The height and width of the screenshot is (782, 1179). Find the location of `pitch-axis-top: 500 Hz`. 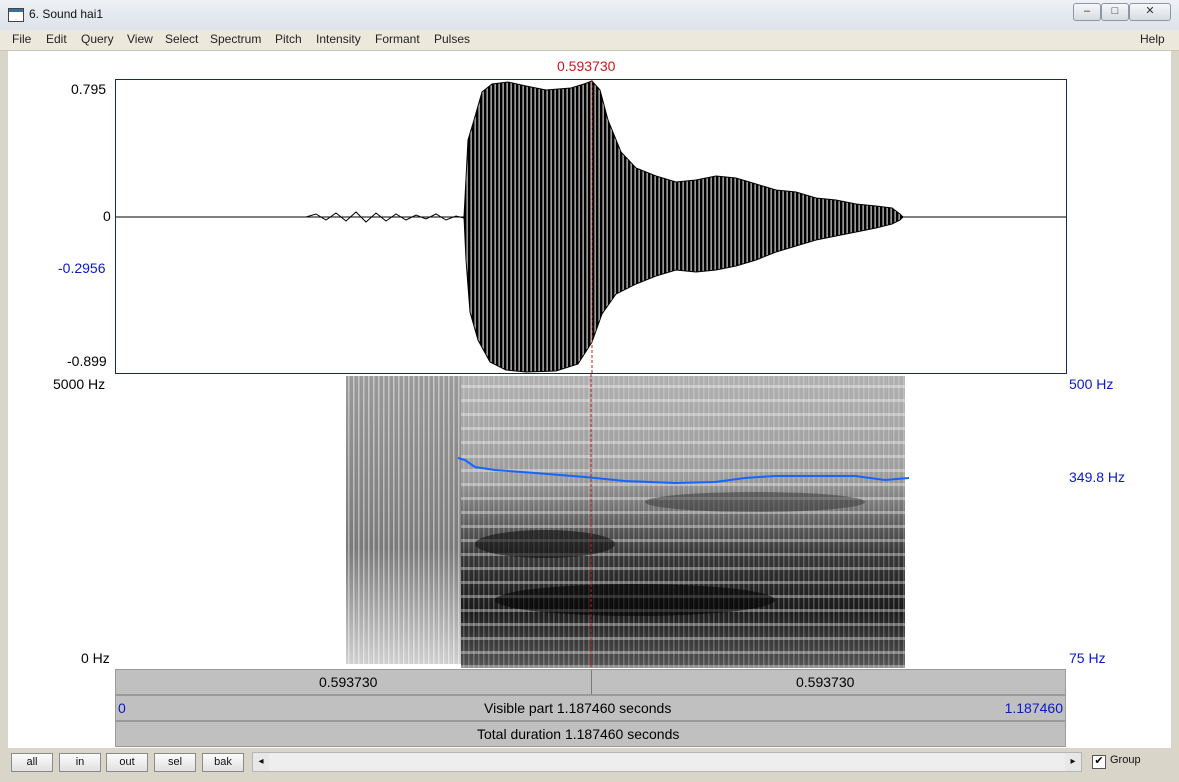

pitch-axis-top: 500 Hz is located at coordinates (1091, 384).